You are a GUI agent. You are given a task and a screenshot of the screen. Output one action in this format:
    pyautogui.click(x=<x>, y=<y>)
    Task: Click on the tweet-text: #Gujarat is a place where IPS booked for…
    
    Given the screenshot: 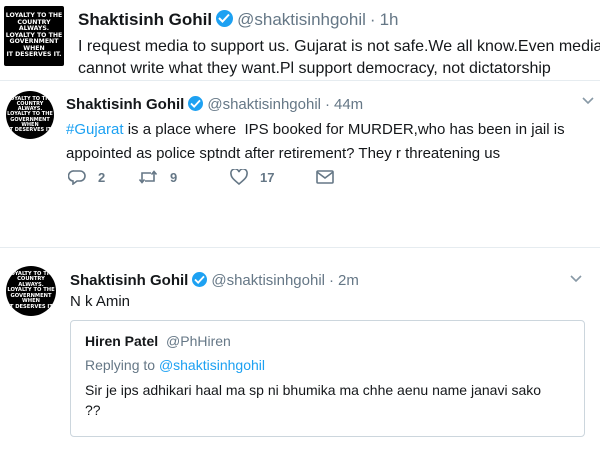 What is the action you would take?
    pyautogui.click(x=315, y=142)
    